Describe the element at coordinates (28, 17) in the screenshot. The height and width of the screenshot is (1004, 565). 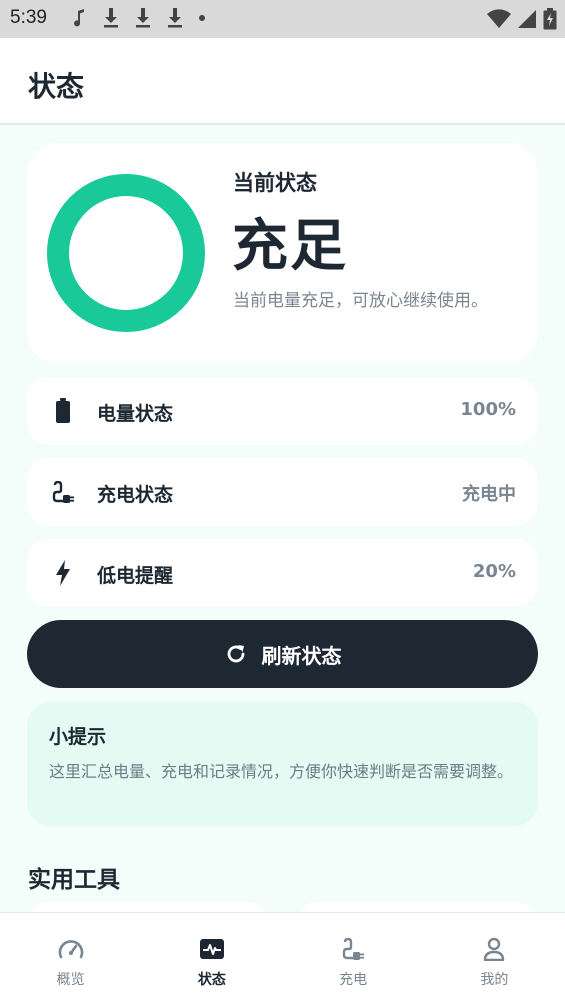
I see `status-time: 5:39` at that location.